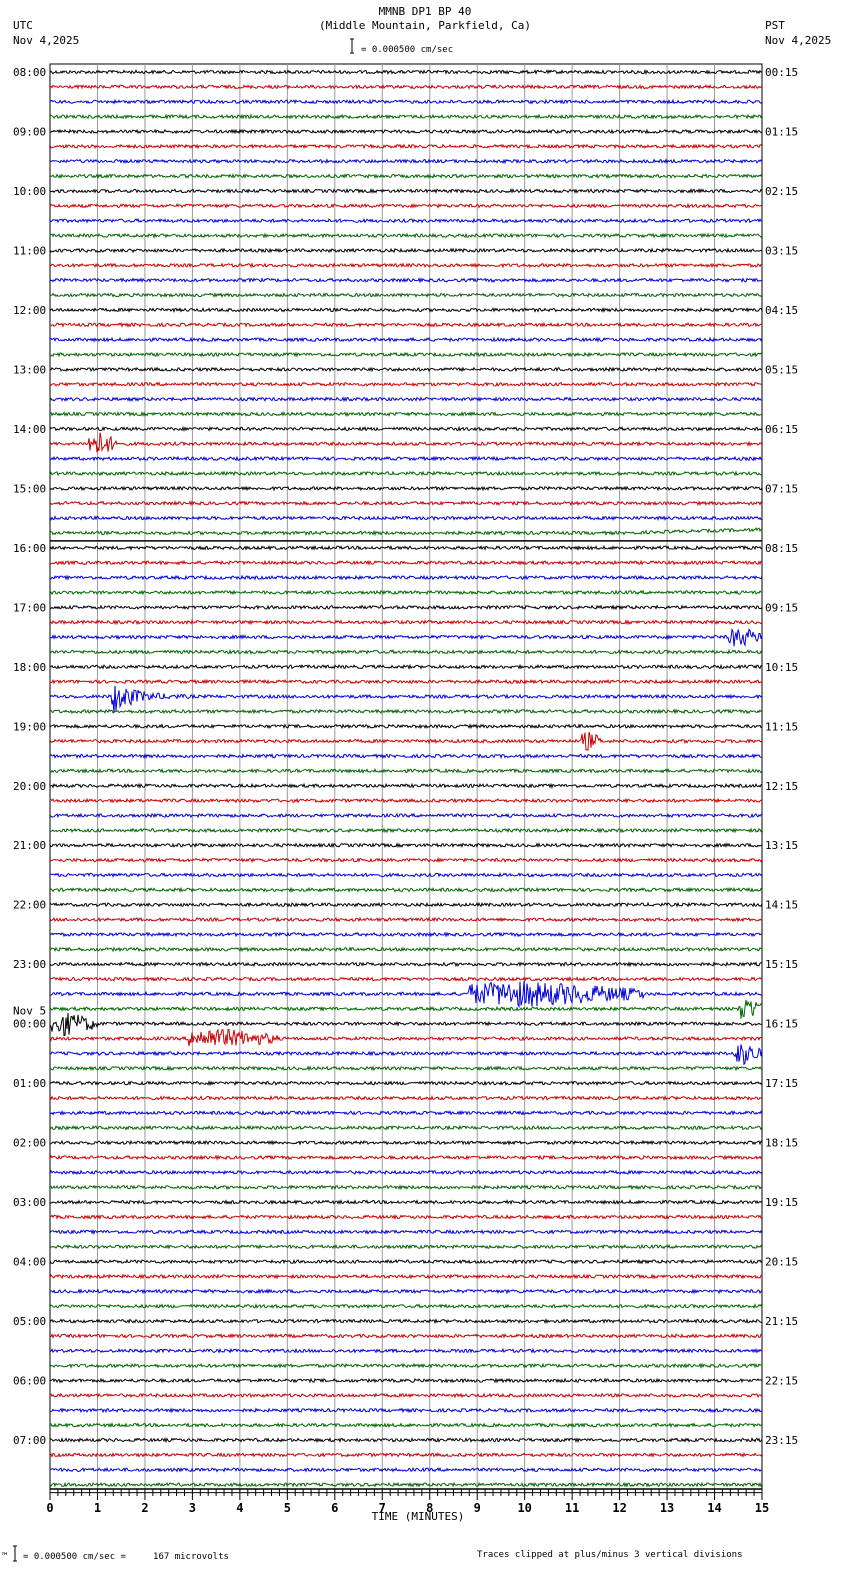 The height and width of the screenshot is (1584, 850). Describe the element at coordinates (781, 369) in the screenshot. I see `right-hour-label: 05:15` at that location.